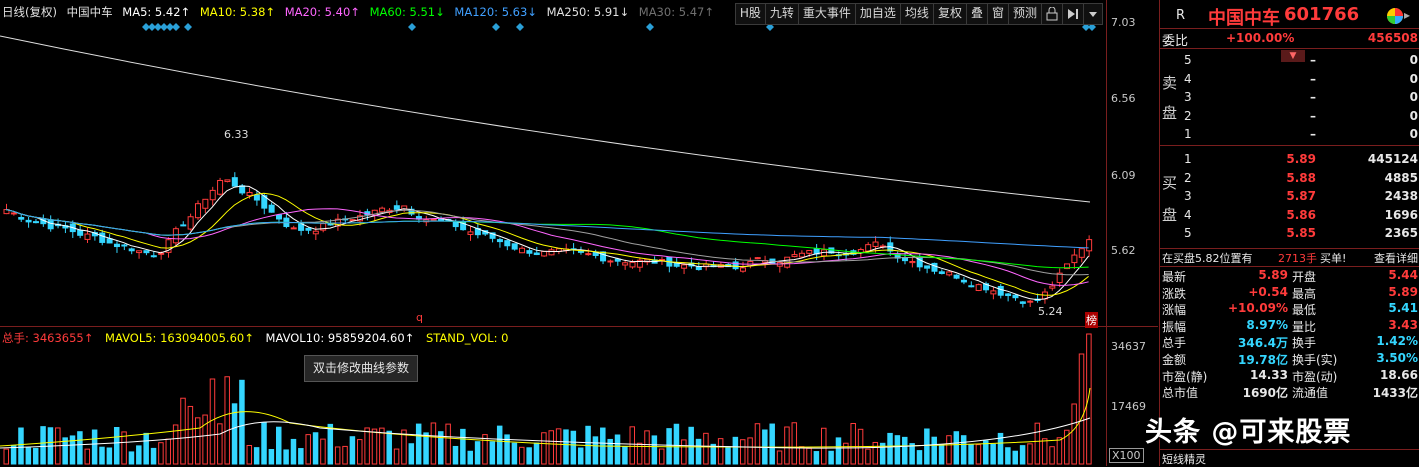 Image resolution: width=1419 pixels, height=467 pixels. Describe the element at coordinates (1052, 14) in the screenshot. I see `lock-icon` at that location.